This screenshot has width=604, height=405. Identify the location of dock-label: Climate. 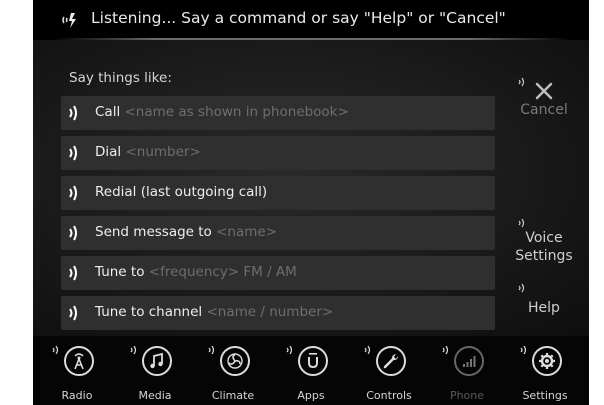
(233, 395).